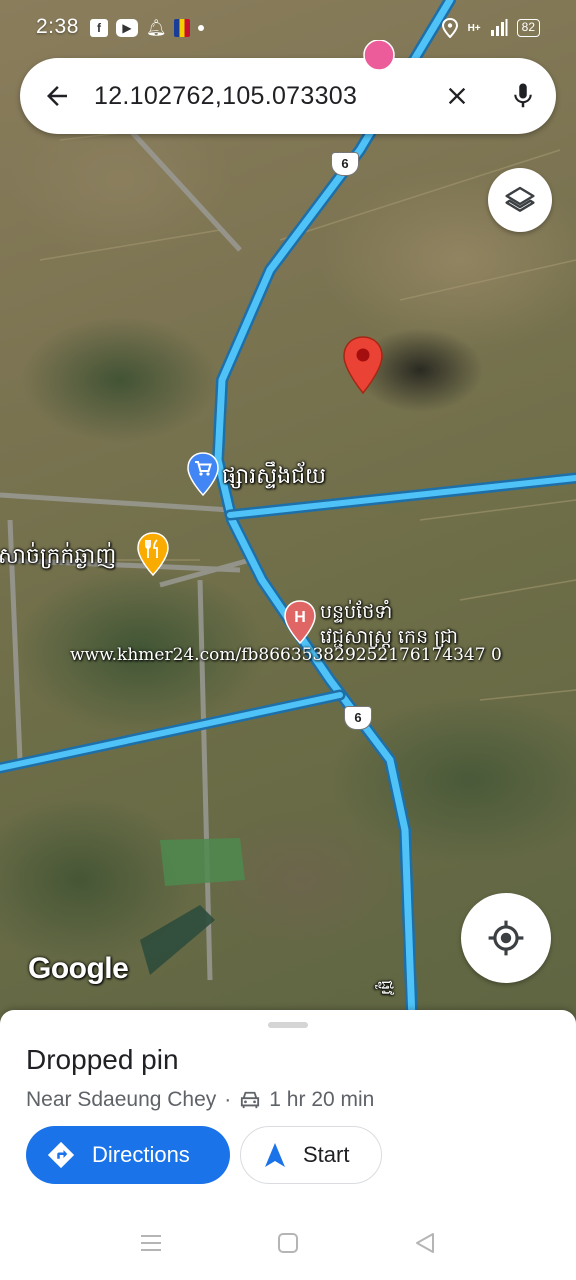 The image size is (576, 1280). What do you see at coordinates (379, 55) in the screenshot?
I see `poi-partial-icon` at bounding box center [379, 55].